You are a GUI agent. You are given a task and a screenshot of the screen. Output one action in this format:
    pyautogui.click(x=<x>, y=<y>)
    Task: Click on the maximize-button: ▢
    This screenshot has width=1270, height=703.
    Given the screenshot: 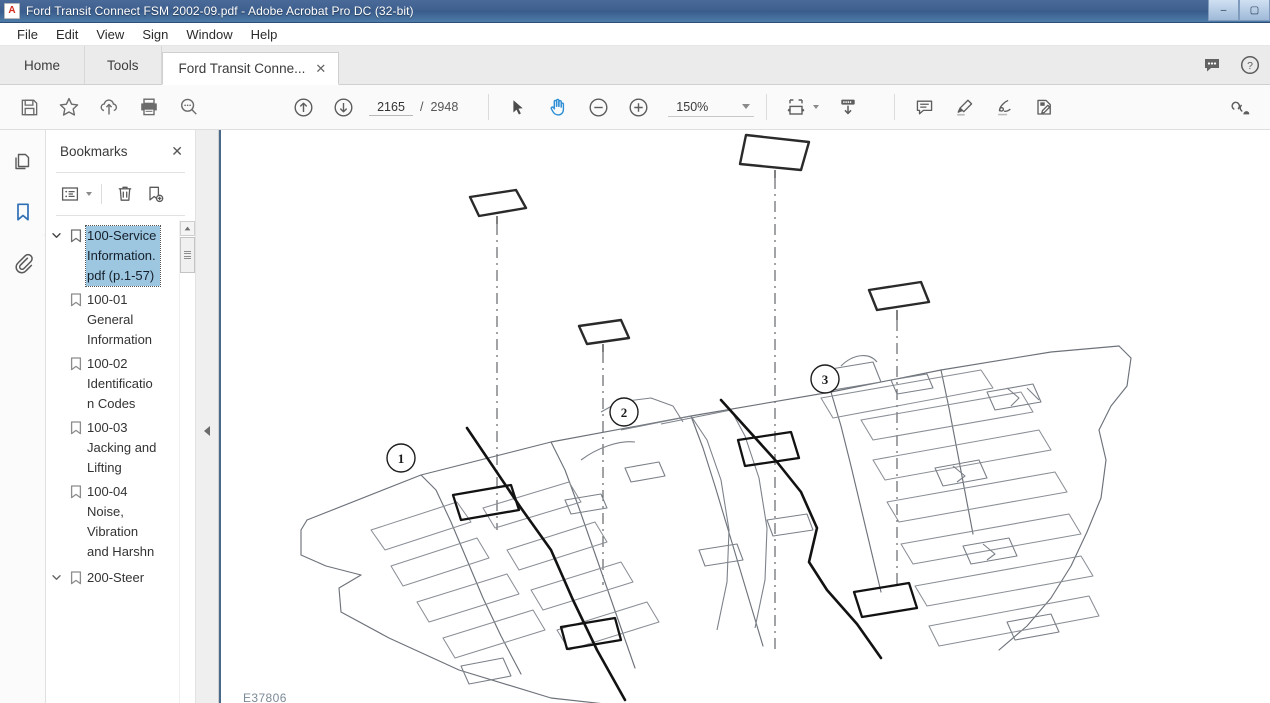 What is the action you would take?
    pyautogui.click(x=1254, y=10)
    